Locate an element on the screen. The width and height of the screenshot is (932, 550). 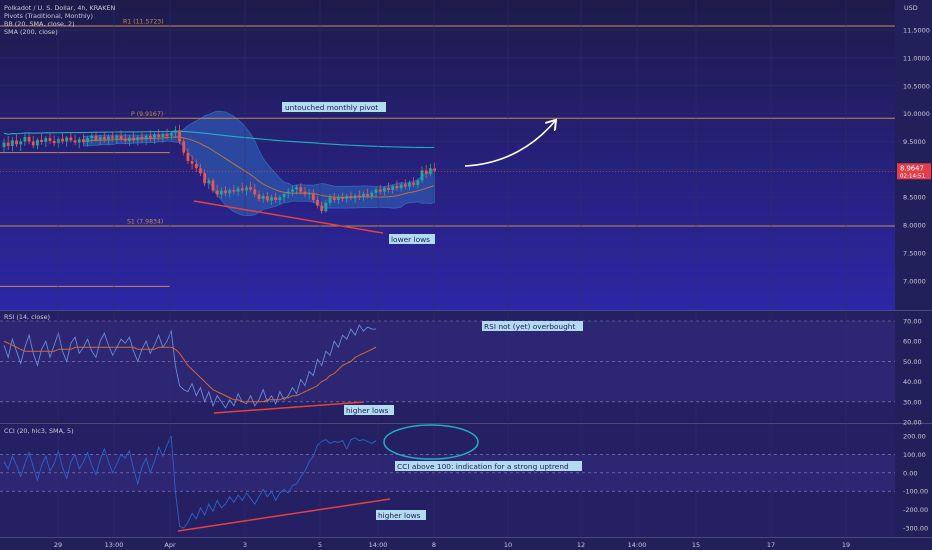
price-tick-label: 7.5000 is located at coordinates (914, 253).